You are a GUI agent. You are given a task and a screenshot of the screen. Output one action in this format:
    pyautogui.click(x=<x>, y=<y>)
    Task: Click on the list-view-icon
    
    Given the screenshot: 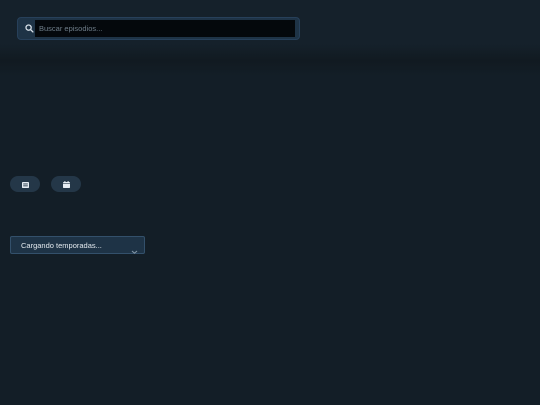 What is the action you would take?
    pyautogui.click(x=25, y=184)
    